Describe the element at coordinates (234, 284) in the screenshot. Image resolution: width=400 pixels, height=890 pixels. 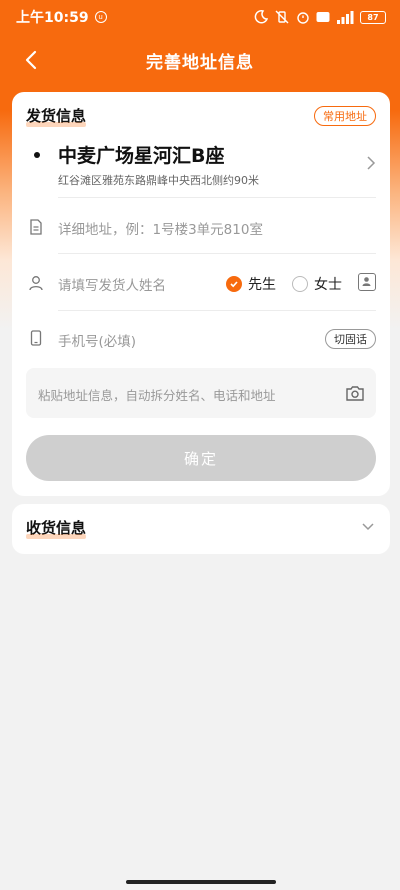
I see `radio-checked-icon` at that location.